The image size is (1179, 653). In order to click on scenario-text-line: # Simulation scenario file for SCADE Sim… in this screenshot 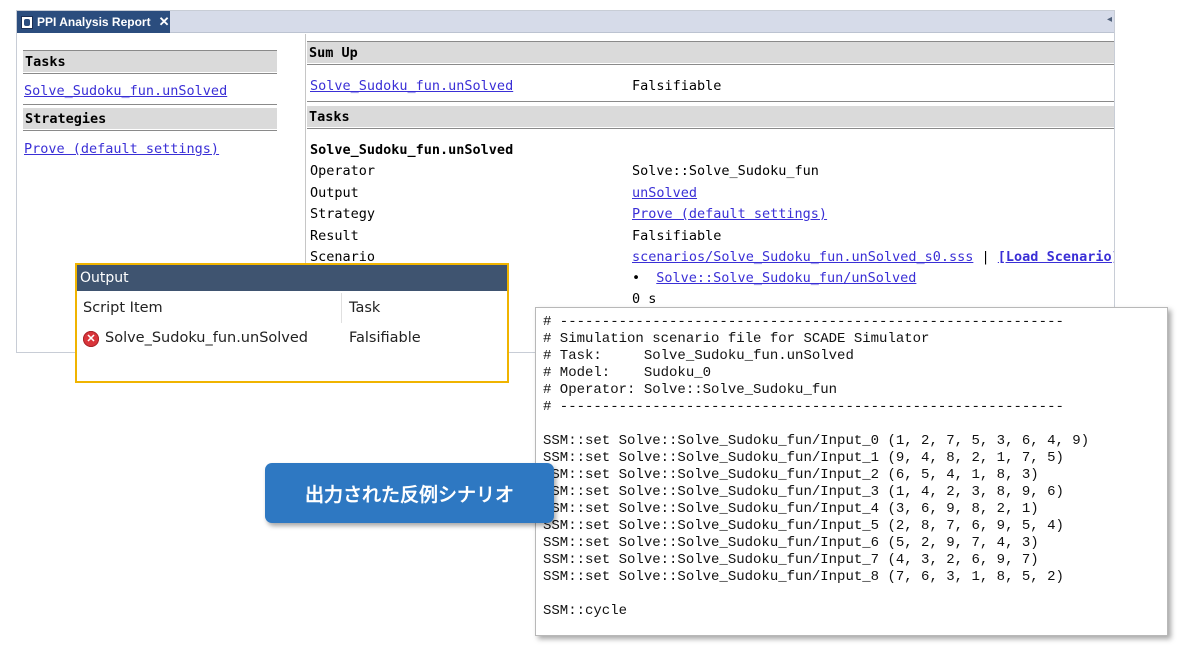, I will do `click(736, 339)`.